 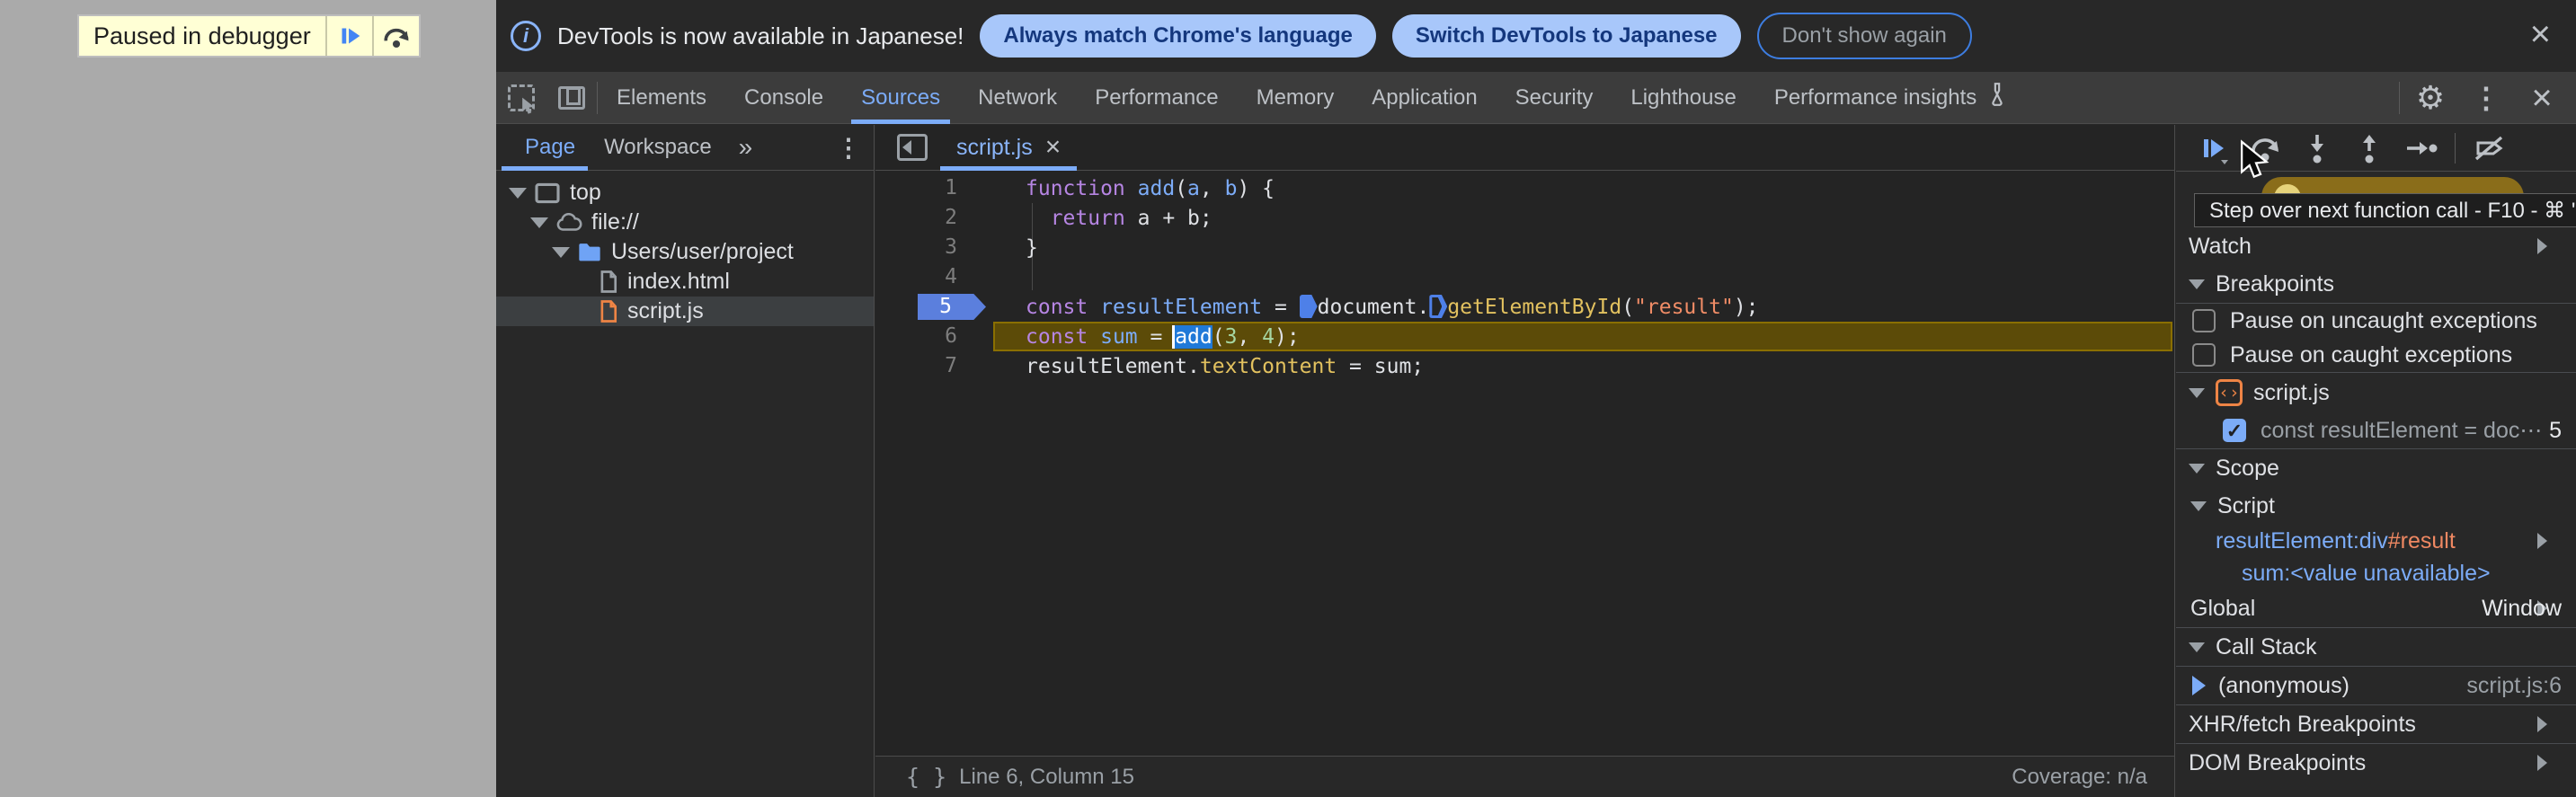 I want to click on line-number: 2, so click(x=934, y=218).